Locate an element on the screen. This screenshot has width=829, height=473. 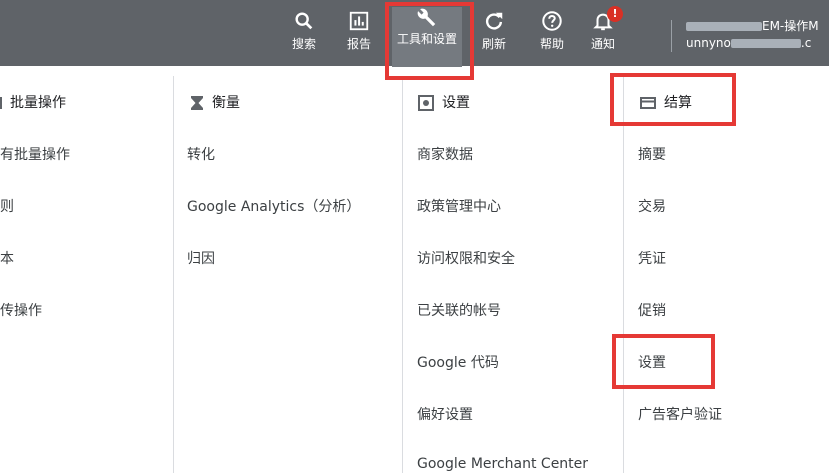
measure-item-attribution: 归因 is located at coordinates (201, 258).